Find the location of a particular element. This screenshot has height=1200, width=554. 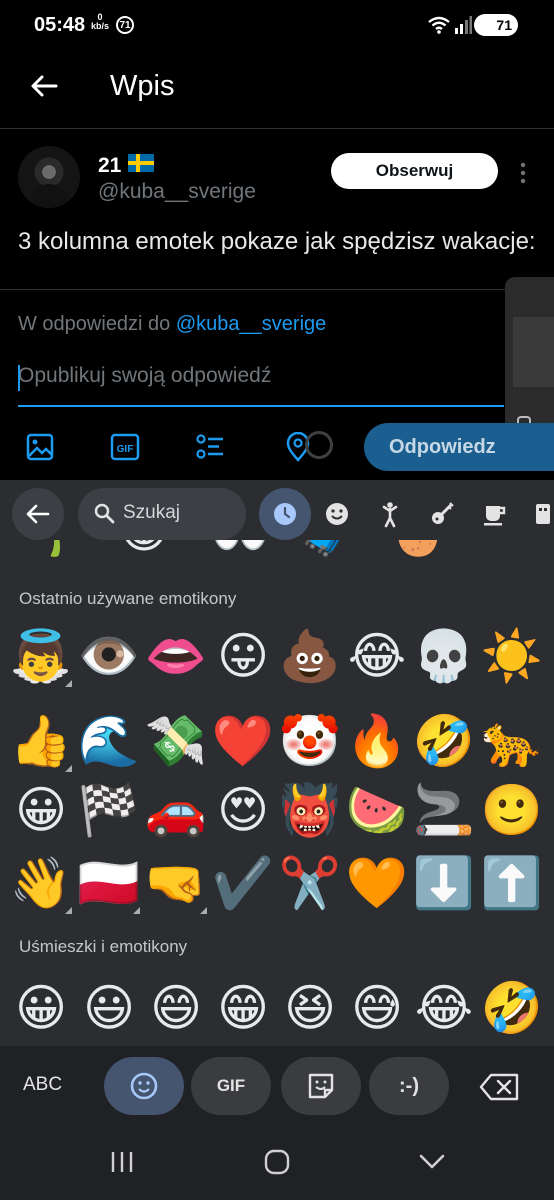

character-count-circle is located at coordinates (319, 445).